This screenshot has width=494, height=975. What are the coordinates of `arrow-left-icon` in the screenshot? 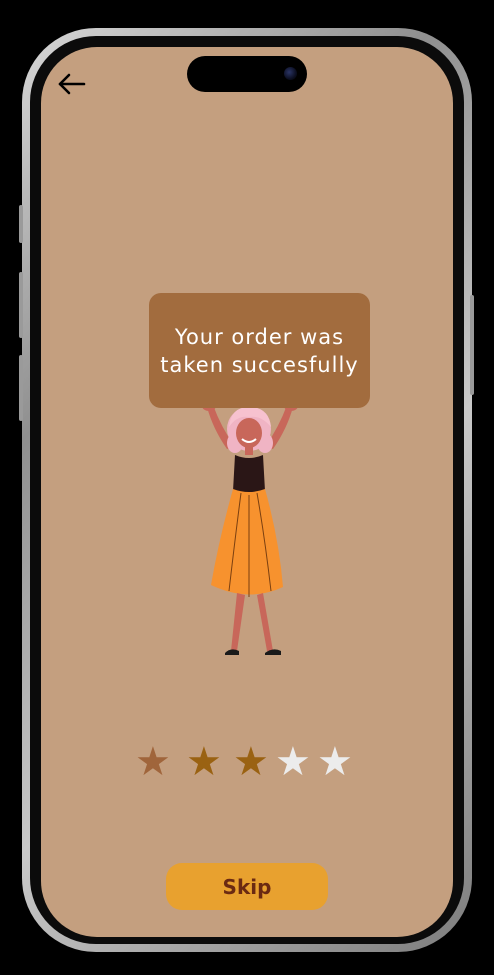 It's located at (72, 84).